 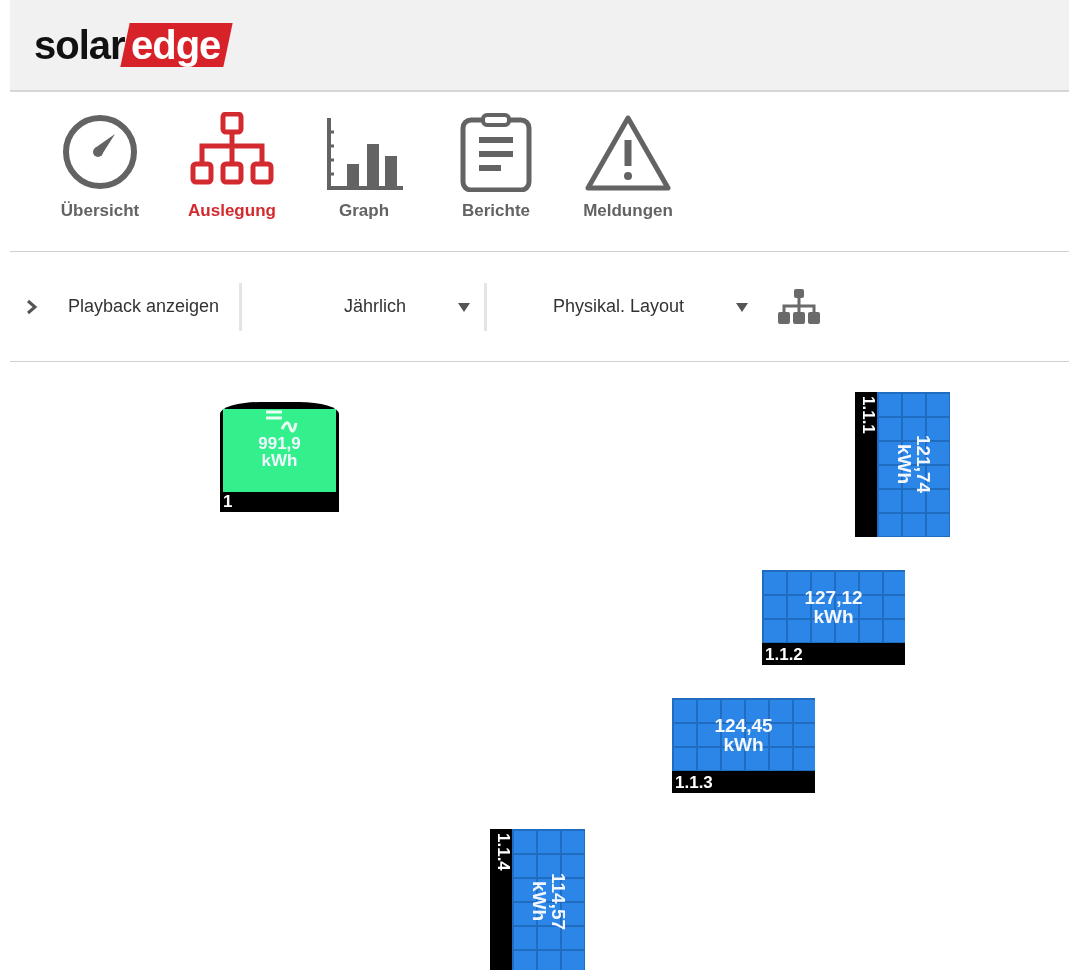 I want to click on nav-tab: Meldungen, so click(x=628, y=181).